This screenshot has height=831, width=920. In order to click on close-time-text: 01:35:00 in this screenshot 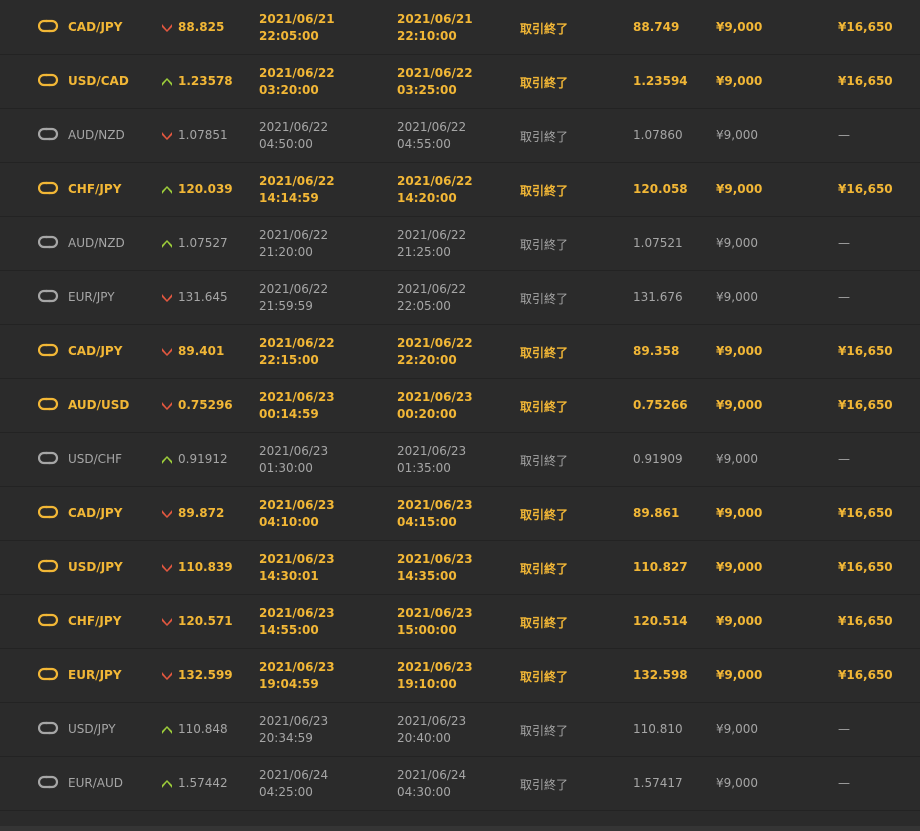, I will do `click(424, 468)`.